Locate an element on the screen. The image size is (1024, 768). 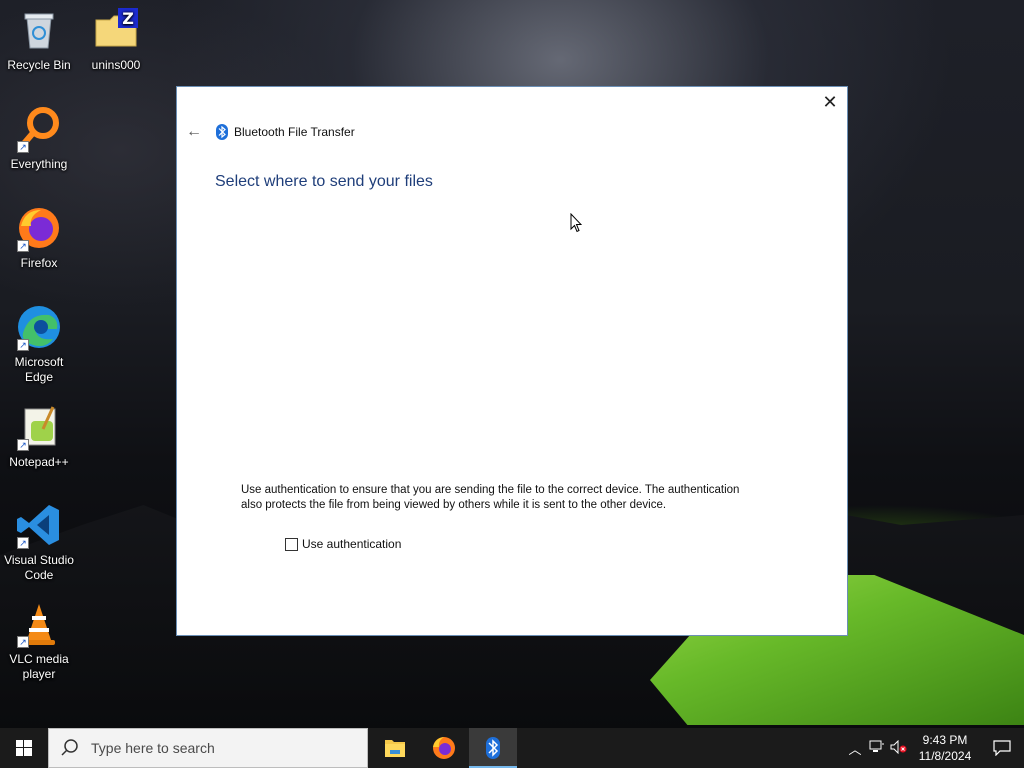
desktop-icon-label: unins000 is located at coordinates (116, 65).